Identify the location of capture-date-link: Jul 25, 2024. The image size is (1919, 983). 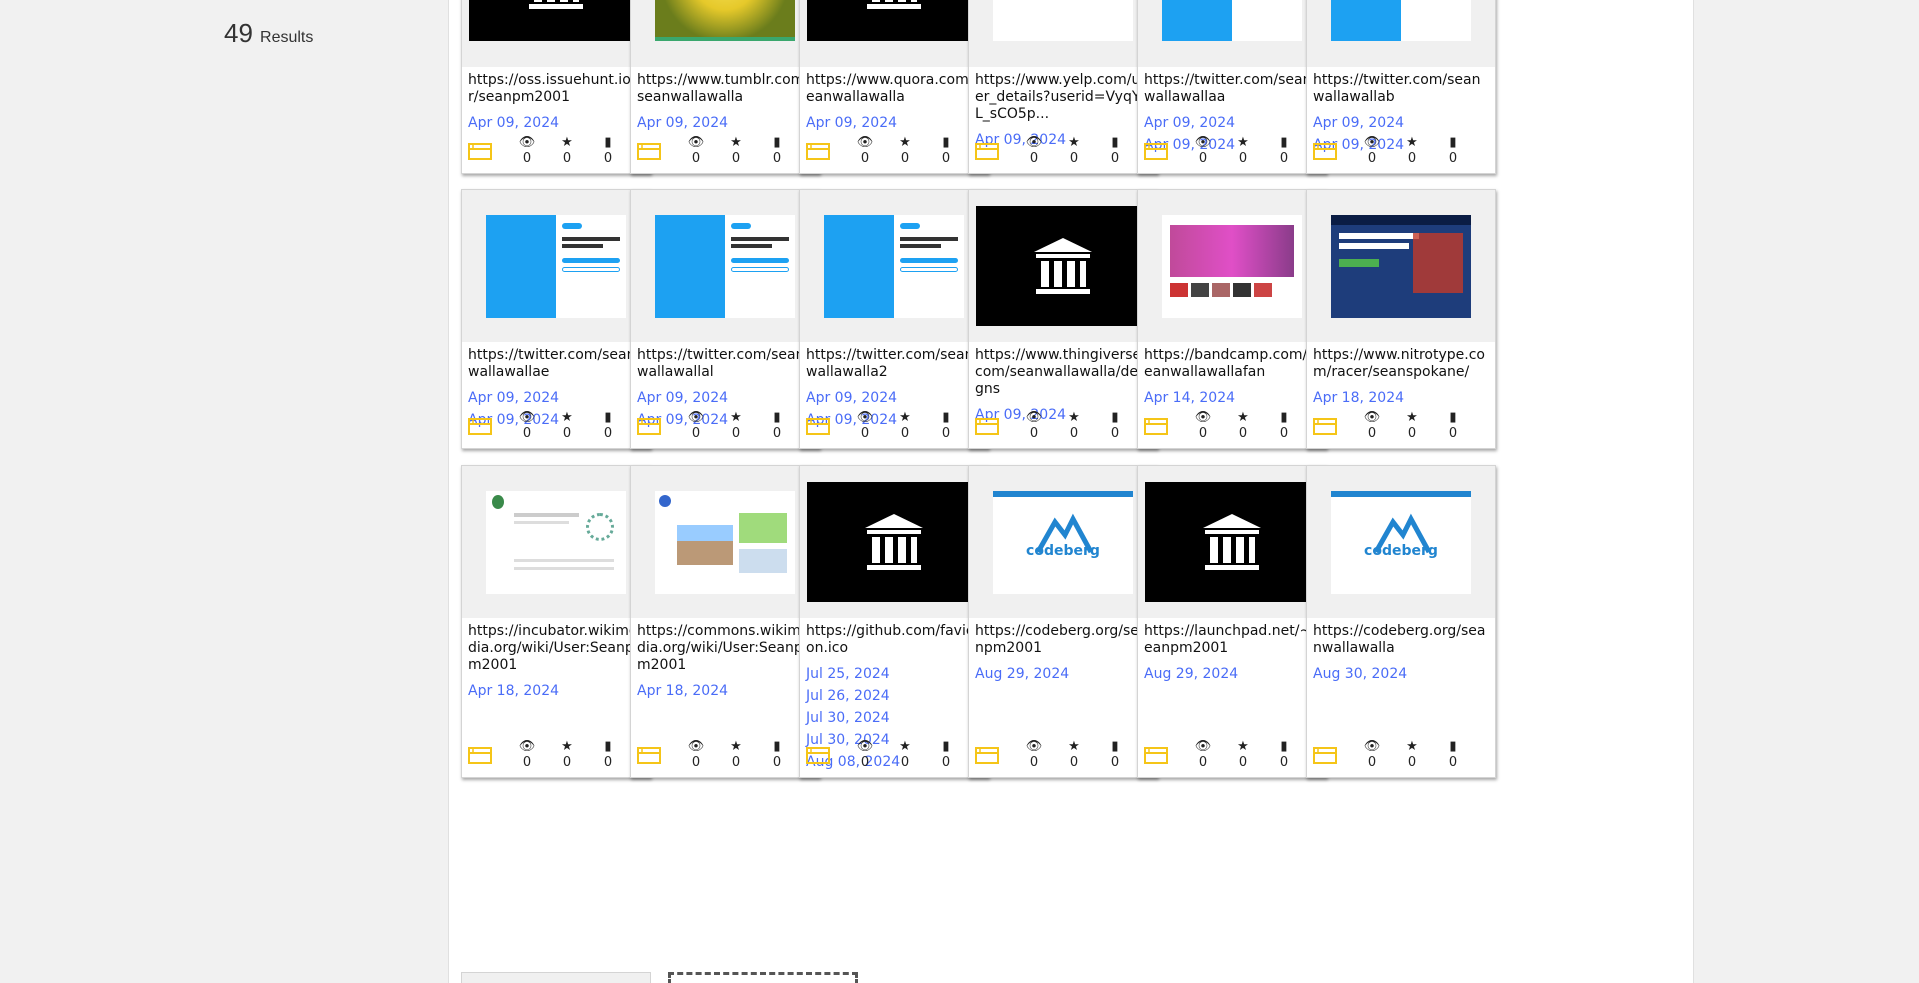
(894, 674).